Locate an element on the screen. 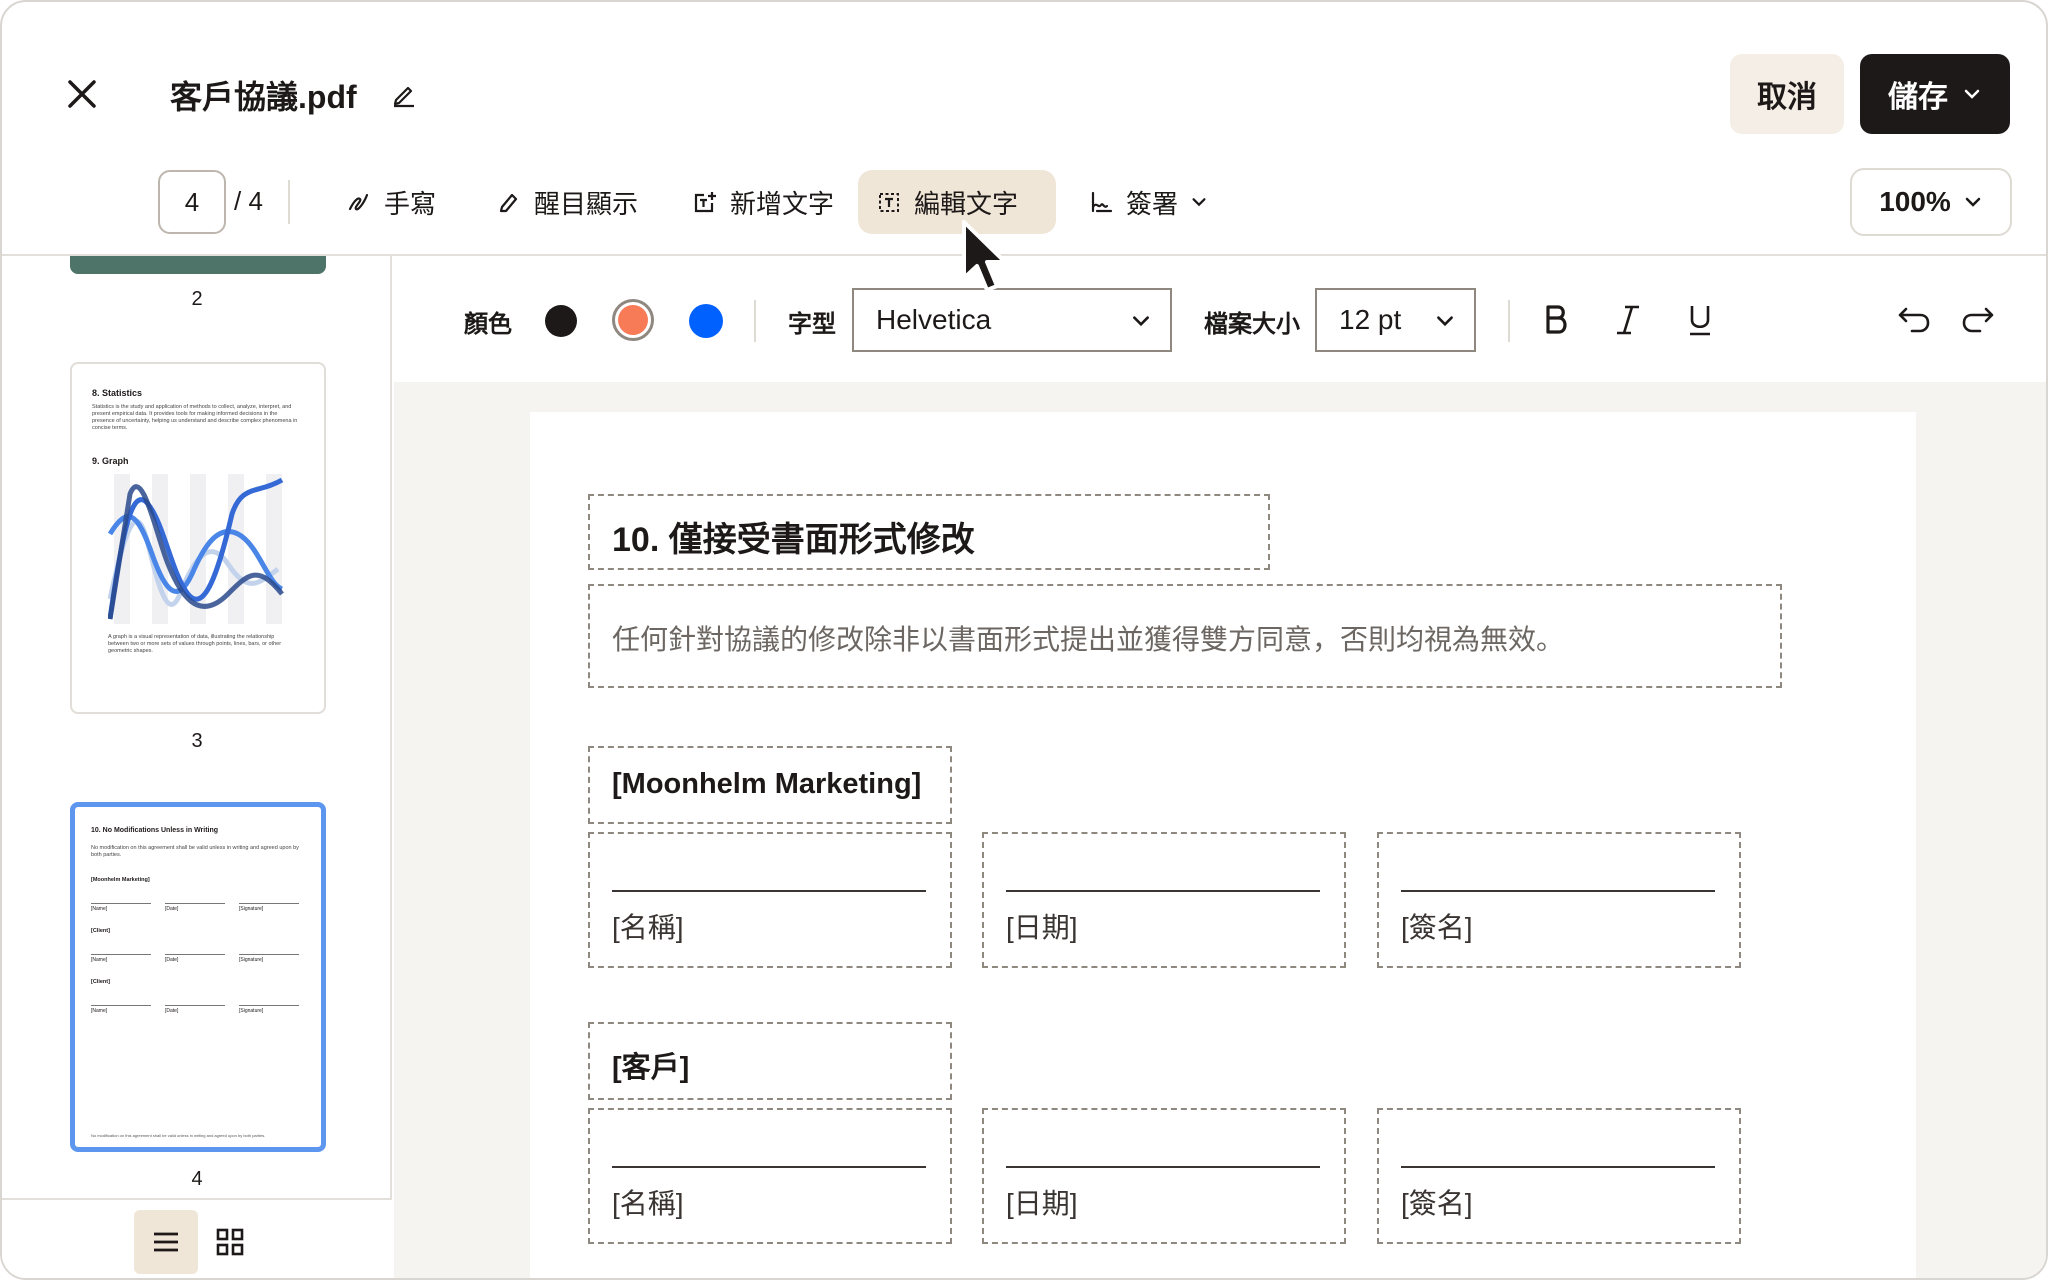 The width and height of the screenshot is (2048, 1280). color-swatch-orange is located at coordinates (633, 320).